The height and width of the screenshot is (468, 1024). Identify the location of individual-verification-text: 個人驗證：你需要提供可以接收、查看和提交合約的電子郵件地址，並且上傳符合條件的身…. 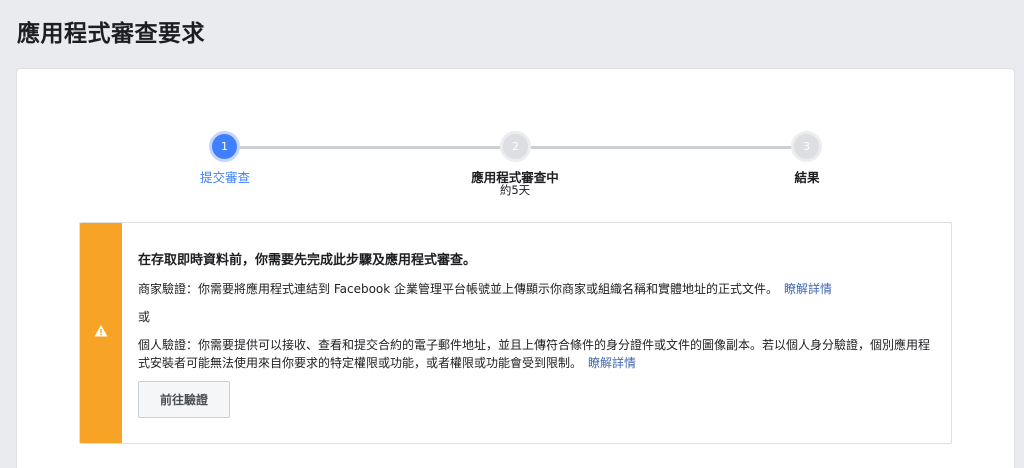
(534, 354).